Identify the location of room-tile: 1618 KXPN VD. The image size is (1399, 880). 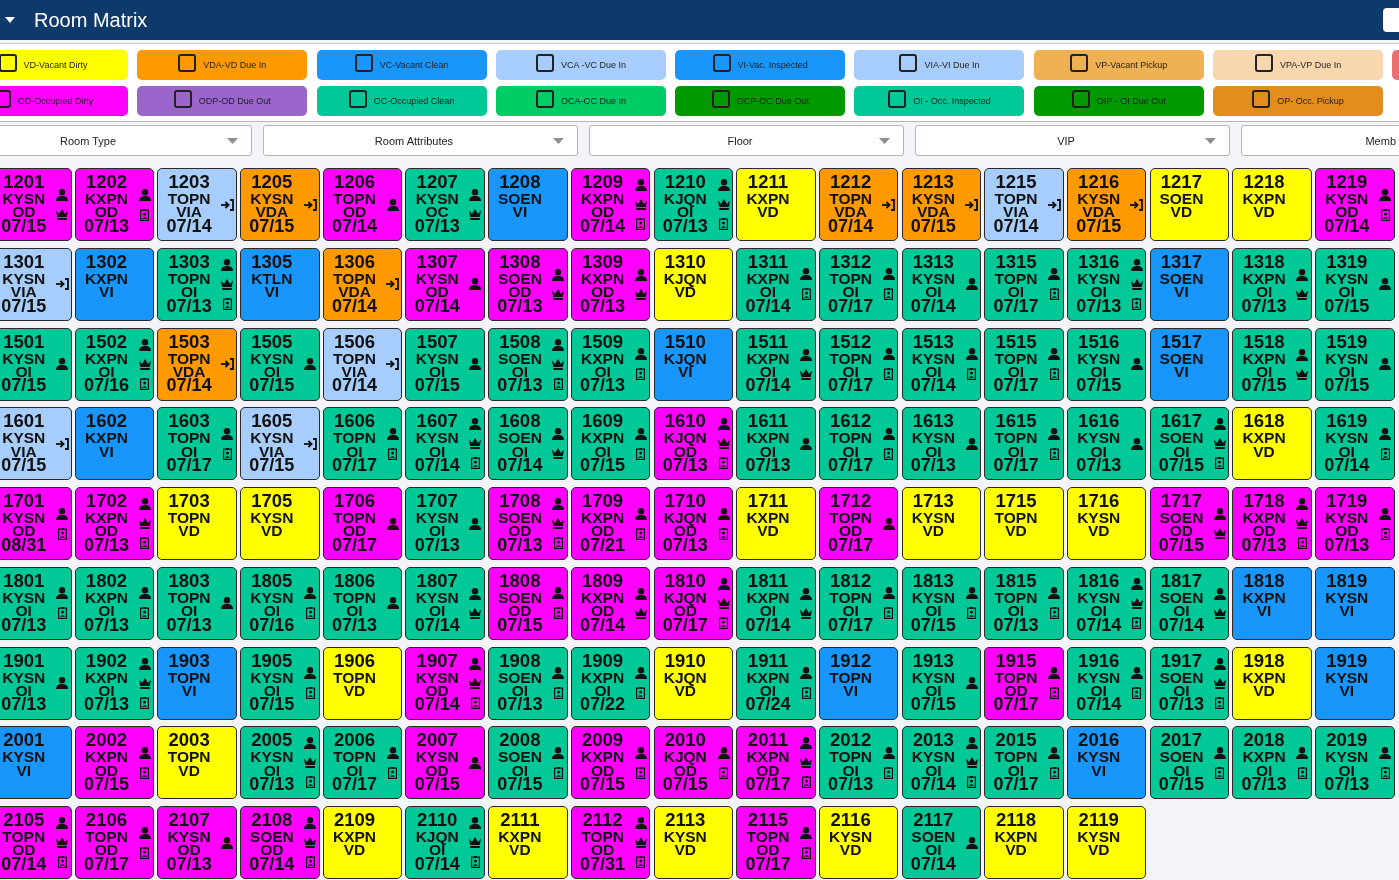
(1272, 444).